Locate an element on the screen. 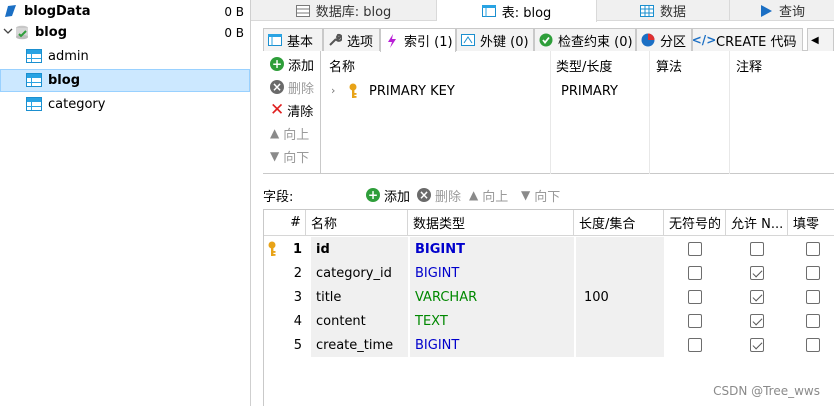  cell-datatype: VARCHAR is located at coordinates (492, 297).